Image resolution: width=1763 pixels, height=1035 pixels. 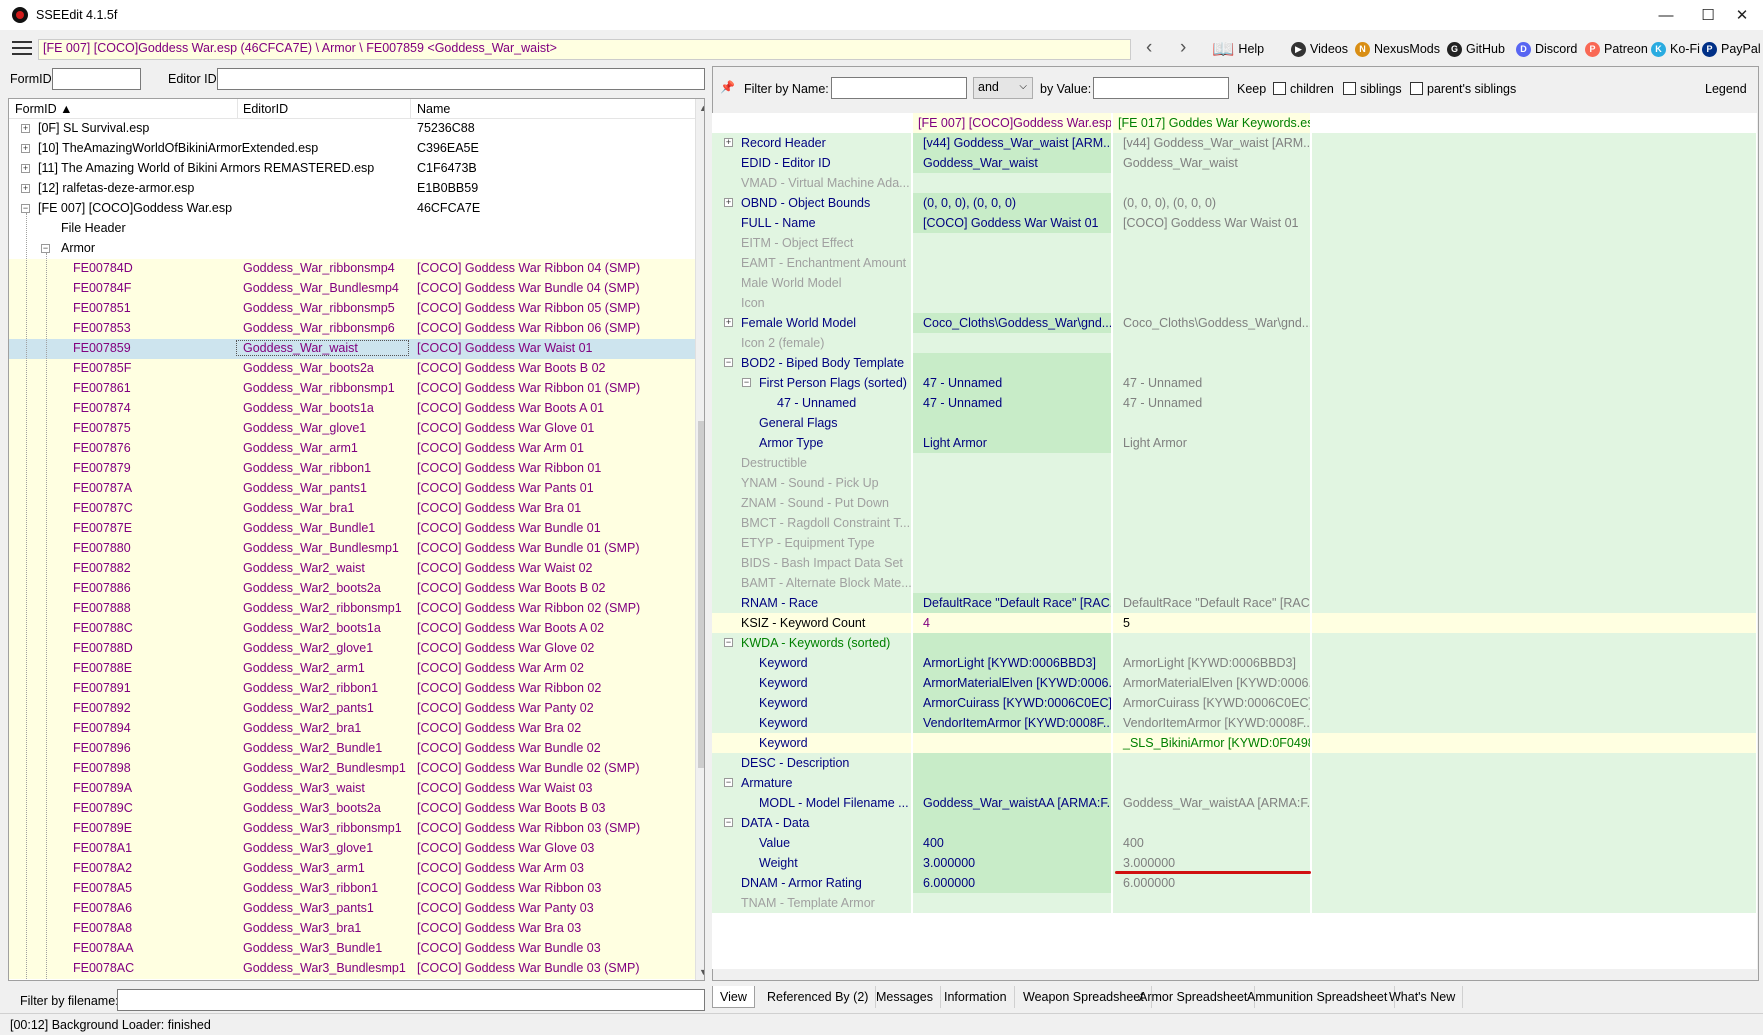 I want to click on record-row: EITM - Object Effect, so click(x=1234, y=243).